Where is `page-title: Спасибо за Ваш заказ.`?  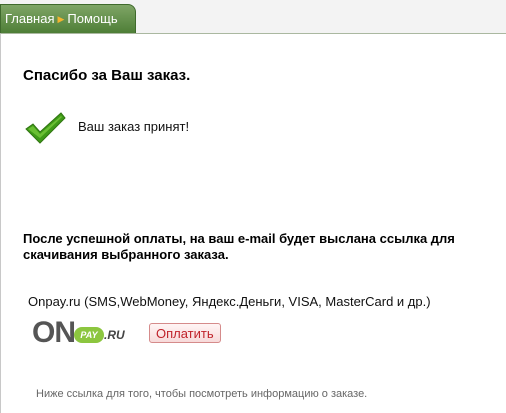
page-title: Спасибо за Ваш заказ. is located at coordinates (107, 75).